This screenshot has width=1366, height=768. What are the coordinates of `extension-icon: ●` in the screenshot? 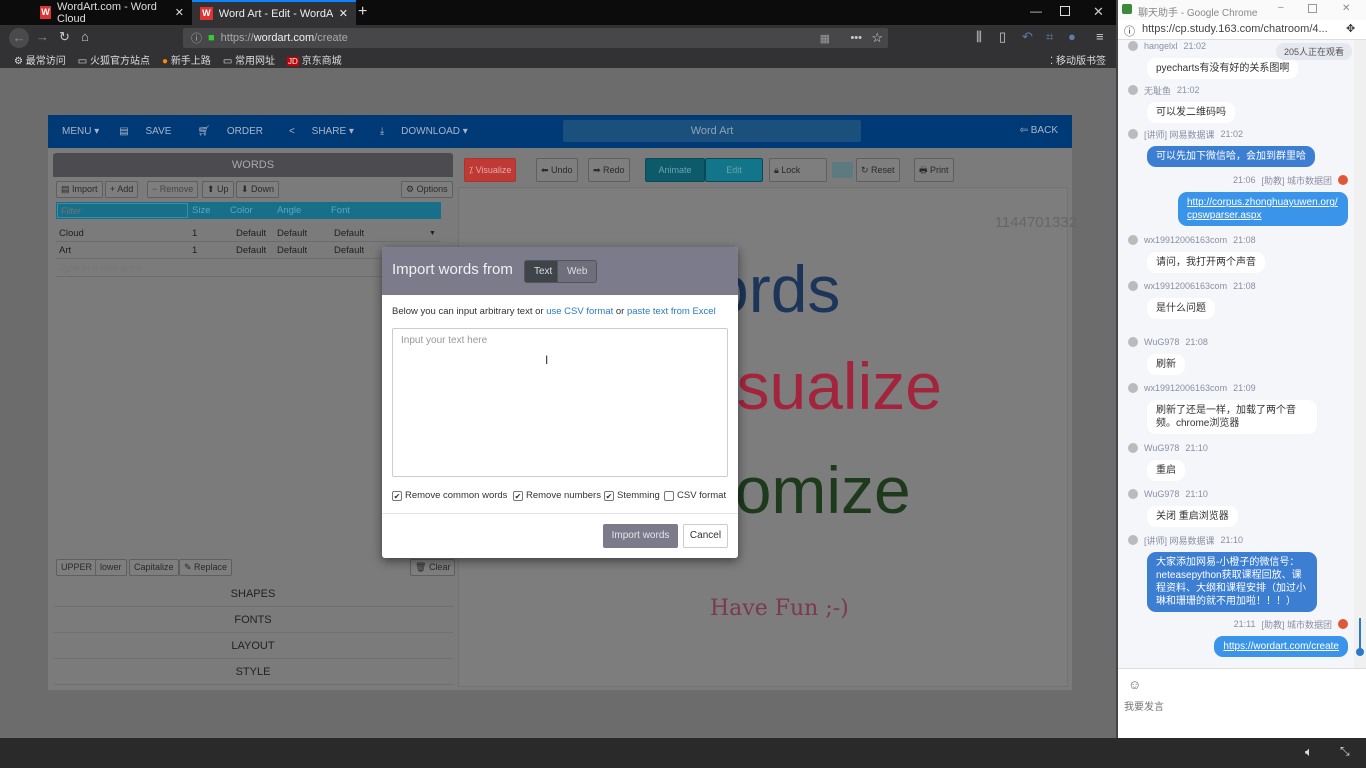 It's located at (1072, 36).